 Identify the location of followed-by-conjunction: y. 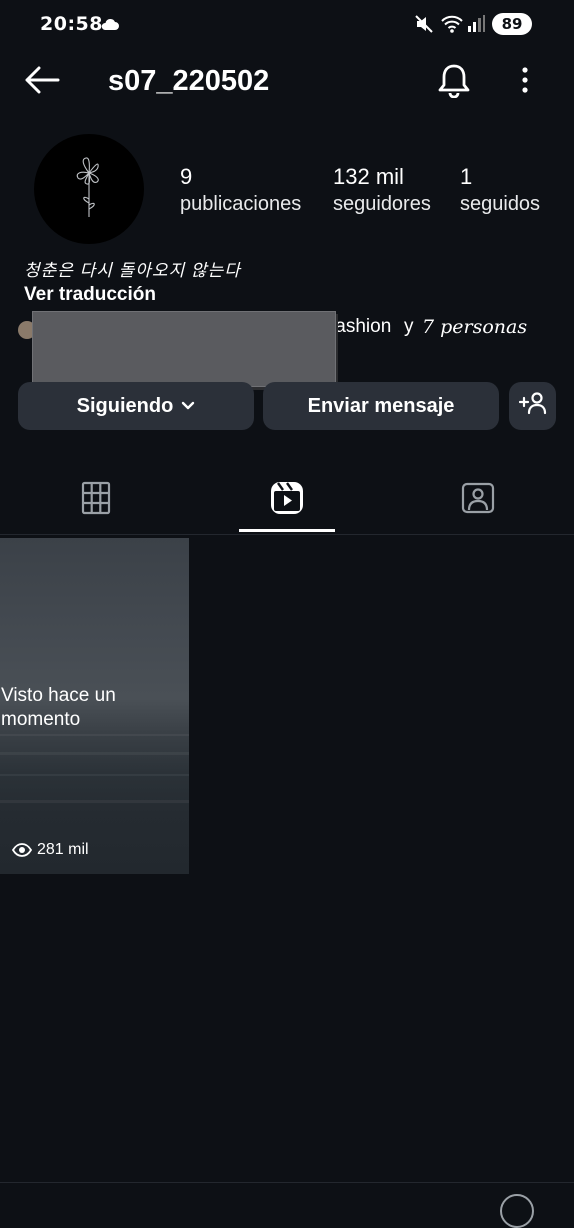
(409, 326).